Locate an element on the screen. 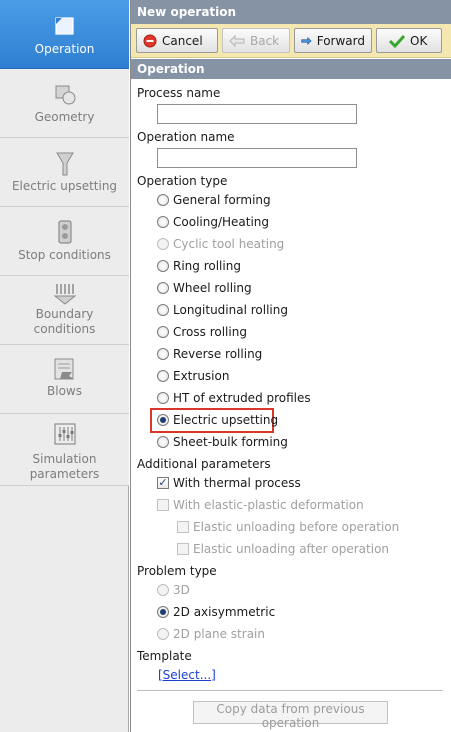 The height and width of the screenshot is (732, 451). radio-ring-rolling: Ring rolling is located at coordinates (199, 266).